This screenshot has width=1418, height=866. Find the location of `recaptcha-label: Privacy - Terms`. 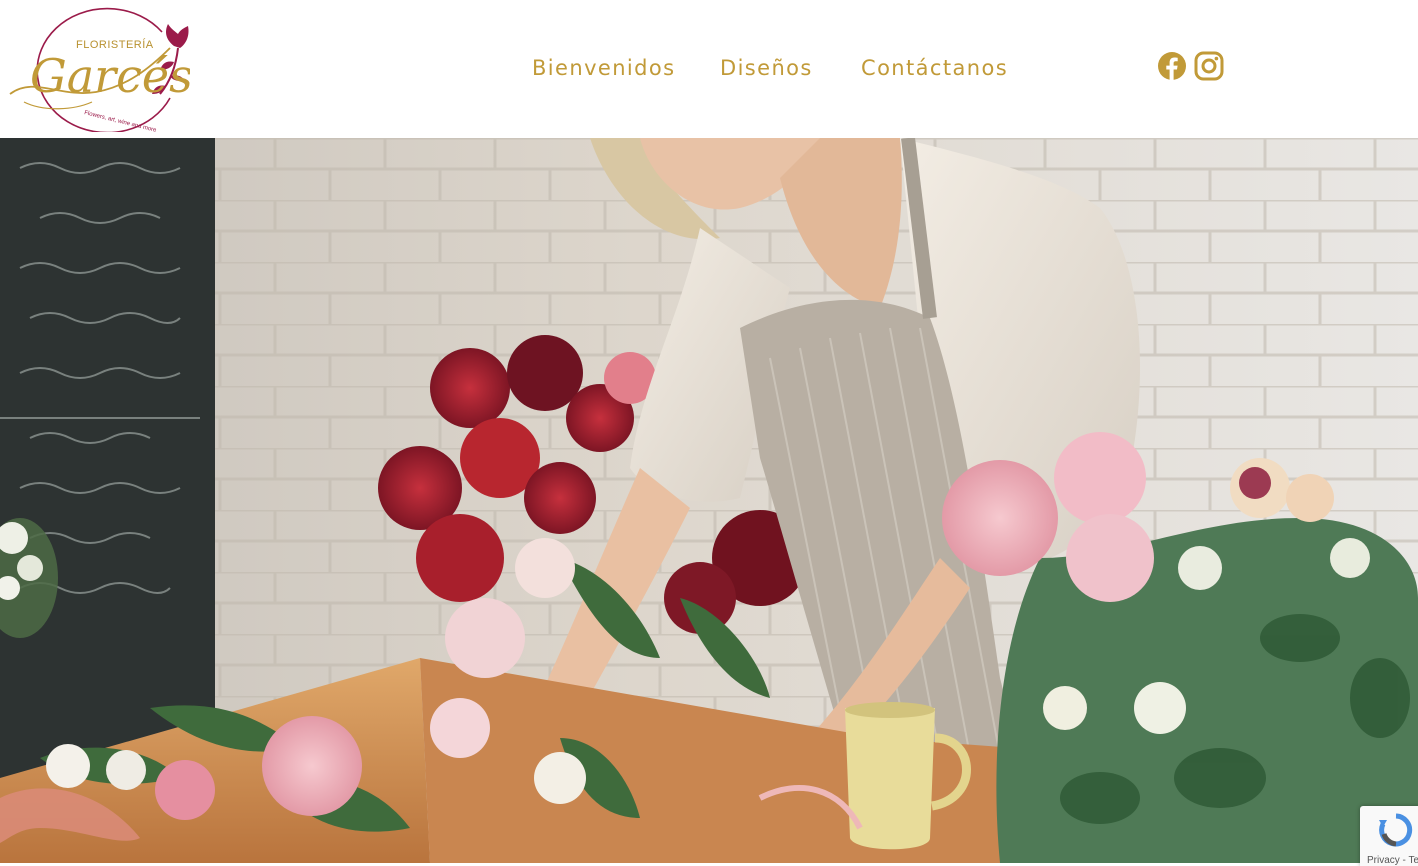

recaptcha-label: Privacy - Terms is located at coordinates (1392, 860).